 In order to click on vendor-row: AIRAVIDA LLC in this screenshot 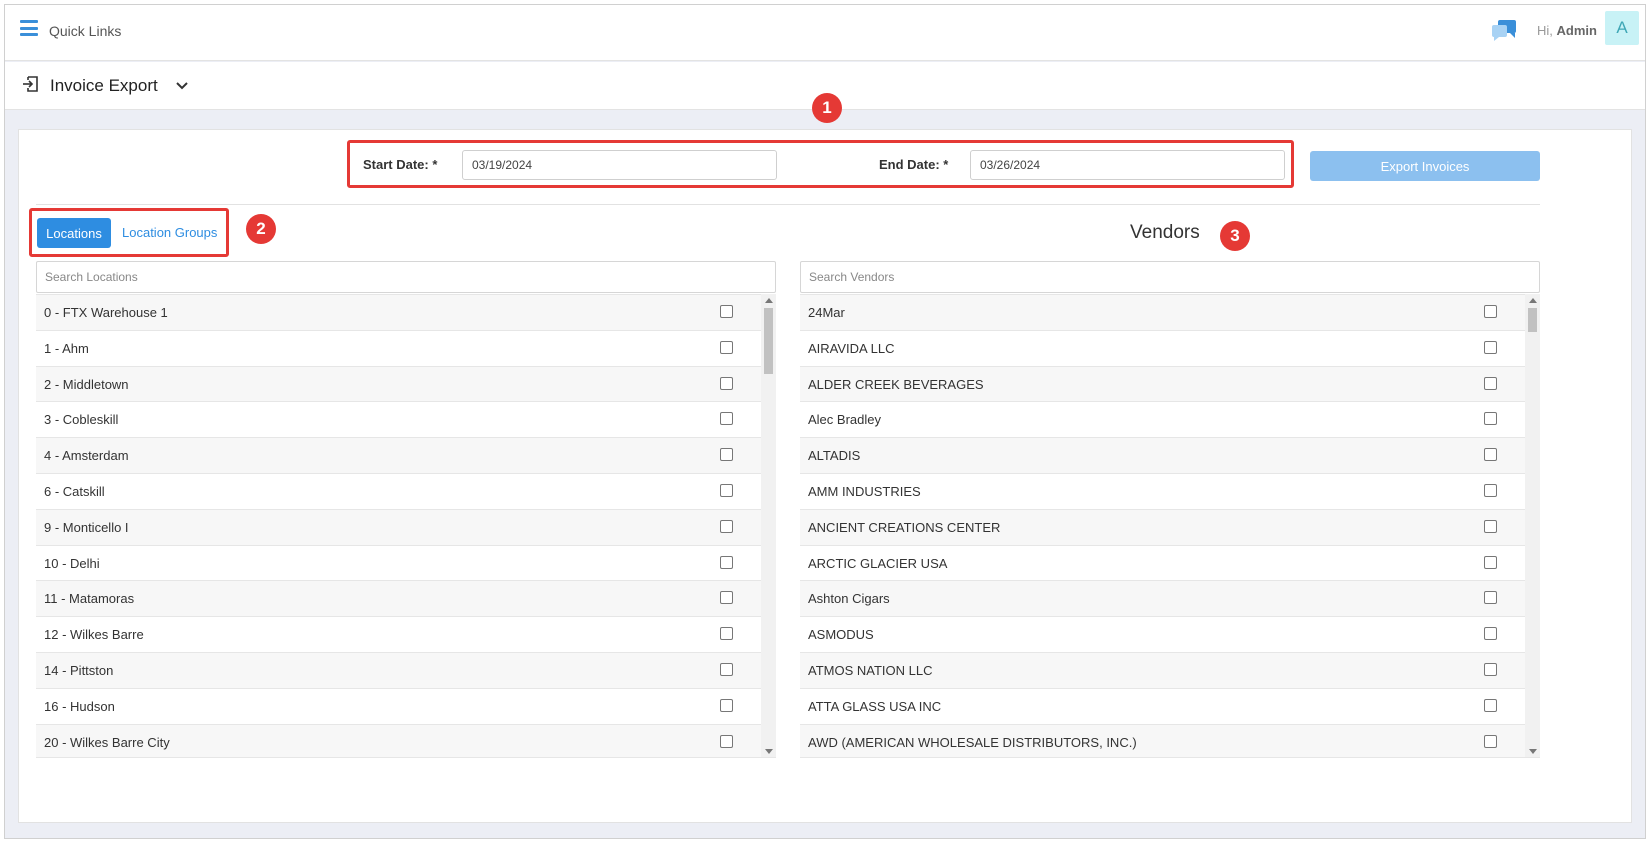, I will do `click(1170, 347)`.